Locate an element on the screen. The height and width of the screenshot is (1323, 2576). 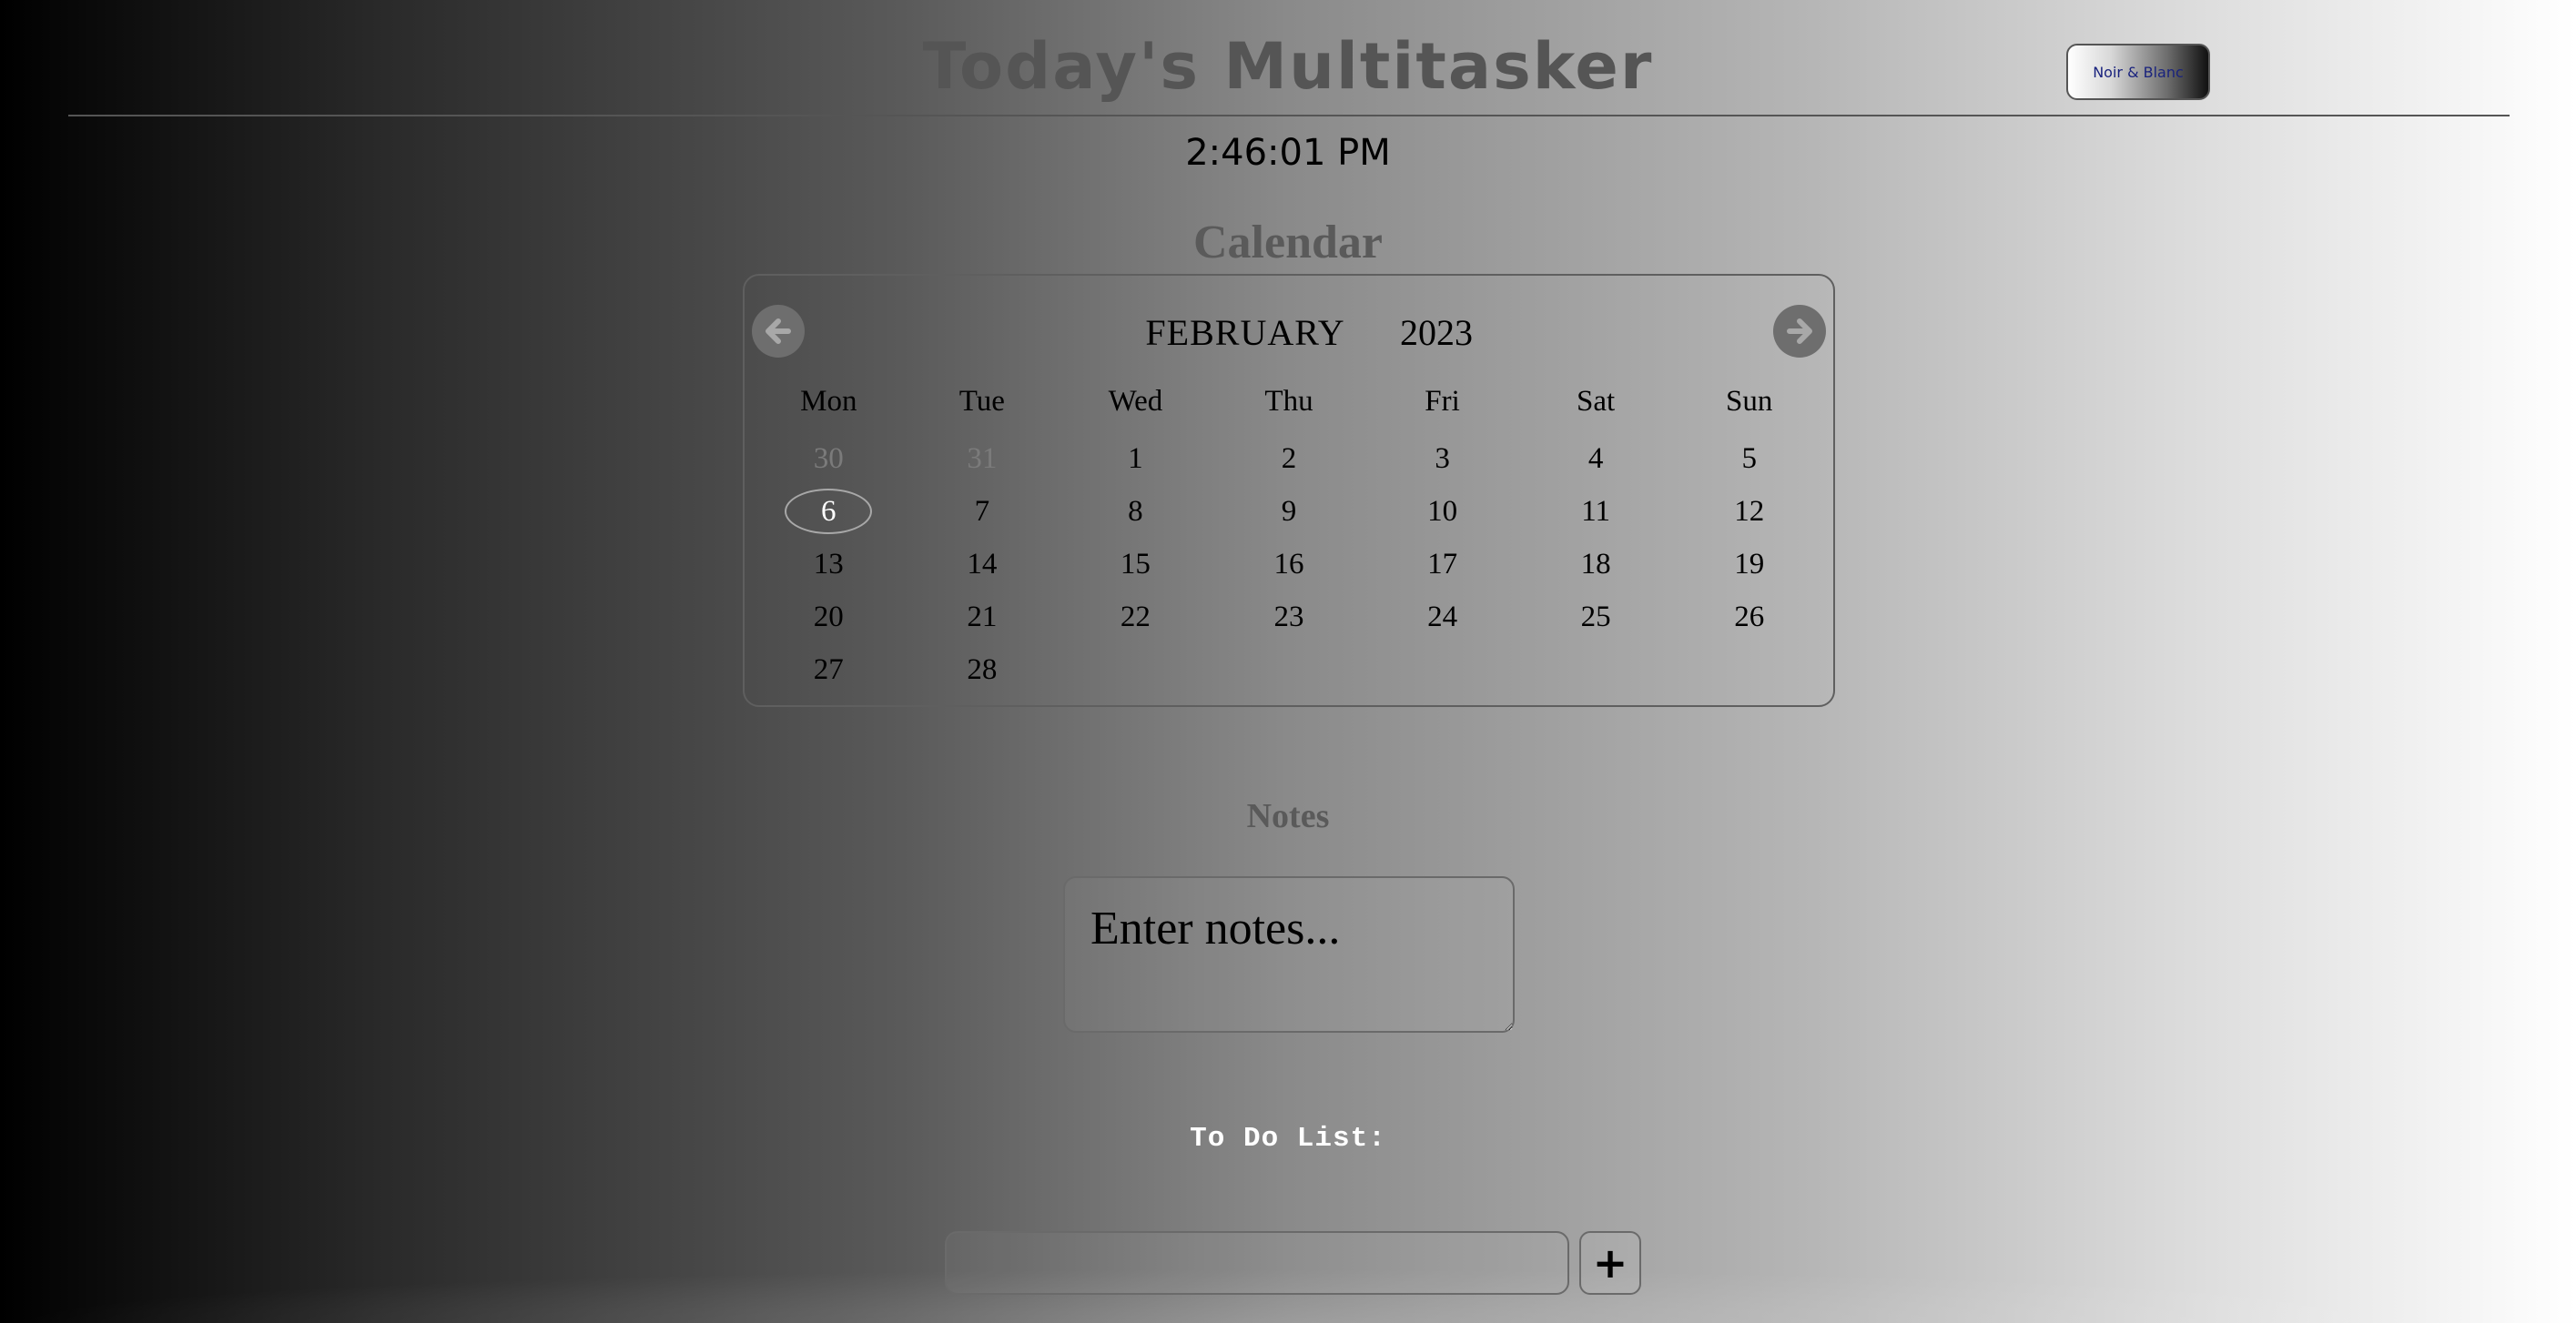
calendar-year: 2023 is located at coordinates (1436, 332).